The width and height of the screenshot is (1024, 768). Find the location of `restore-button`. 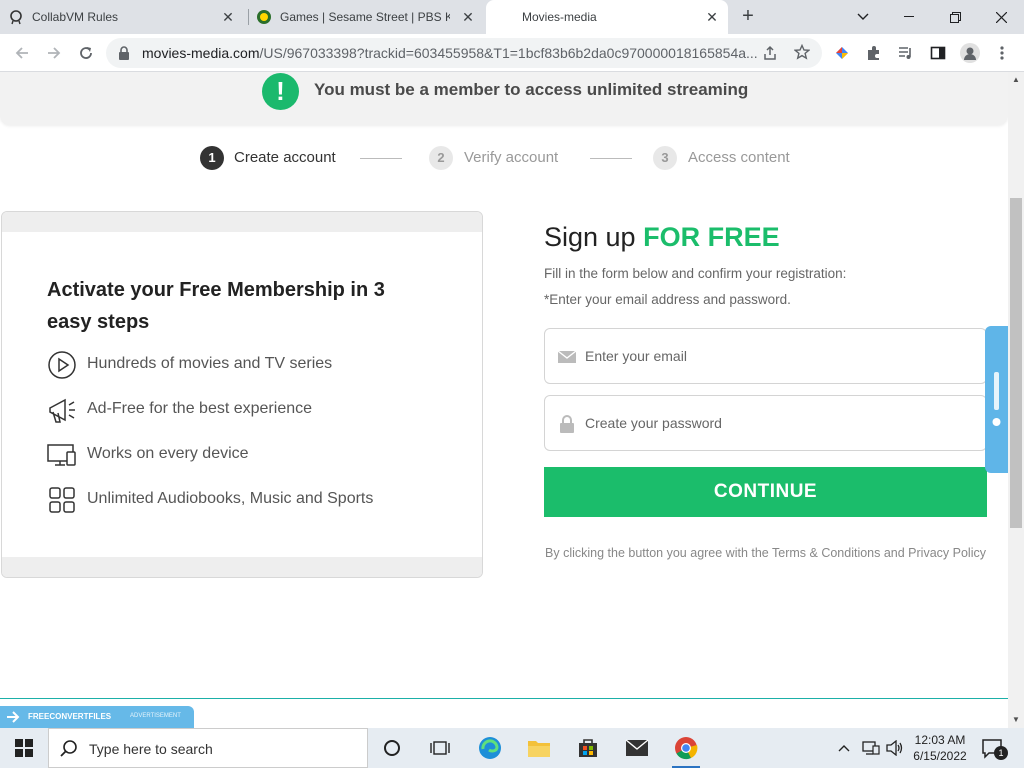

restore-button is located at coordinates (955, 17).